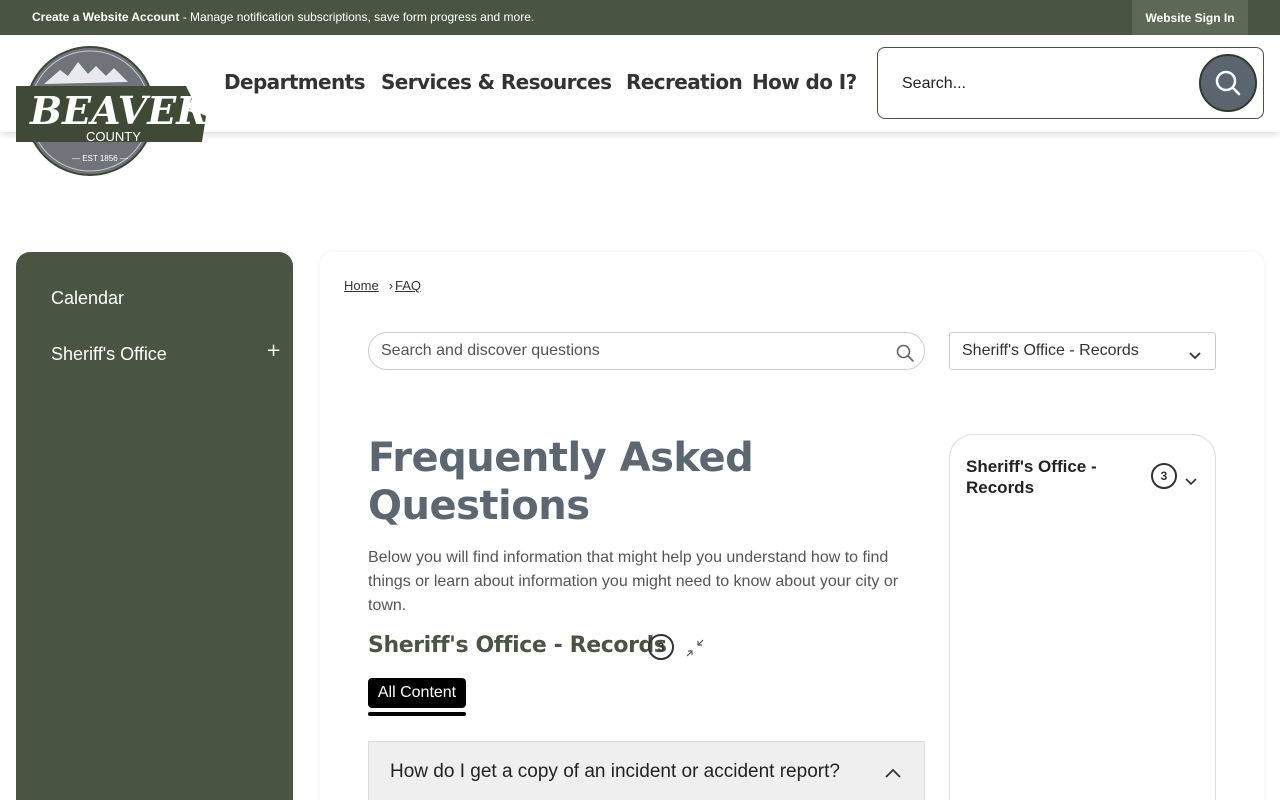 The width and height of the screenshot is (1280, 800). What do you see at coordinates (804, 84) in the screenshot?
I see `nav-how-do-i: How do I?` at bounding box center [804, 84].